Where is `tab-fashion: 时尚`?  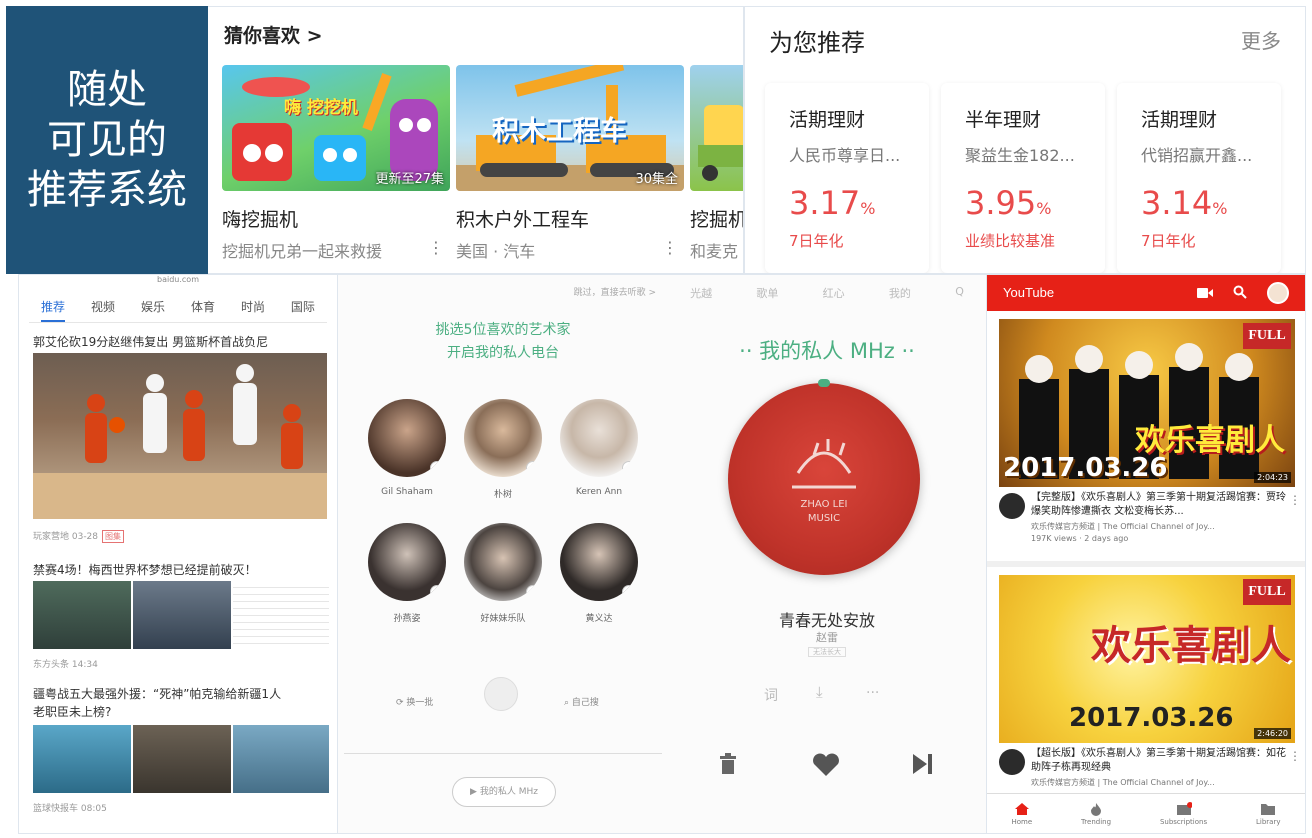 tab-fashion: 时尚 is located at coordinates (253, 308).